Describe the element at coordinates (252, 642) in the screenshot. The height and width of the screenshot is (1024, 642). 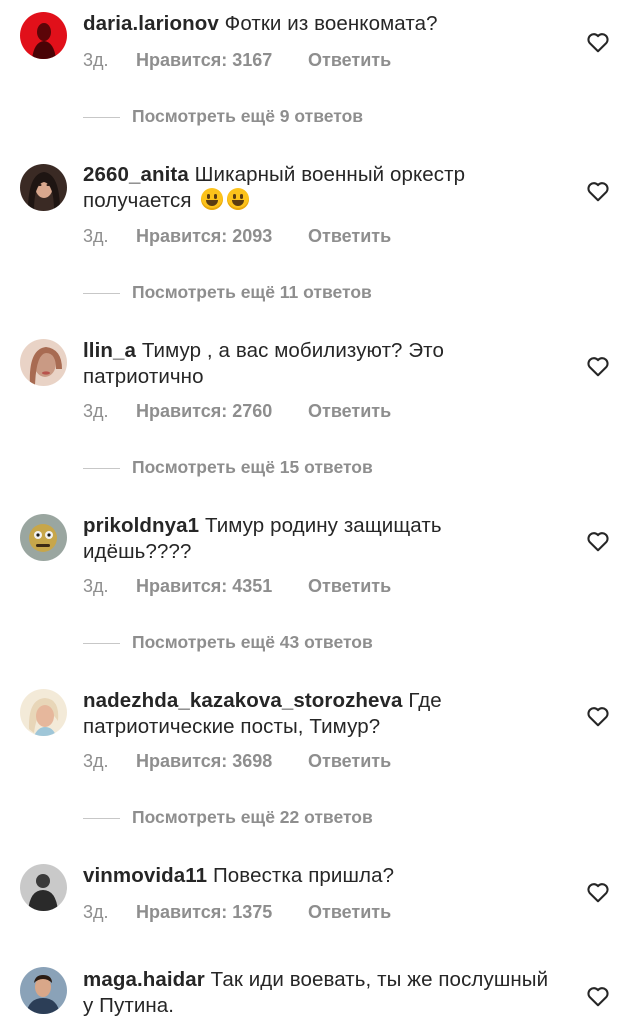
I see `view-replies-label: Посмотреть ещё 43 ответов` at that location.